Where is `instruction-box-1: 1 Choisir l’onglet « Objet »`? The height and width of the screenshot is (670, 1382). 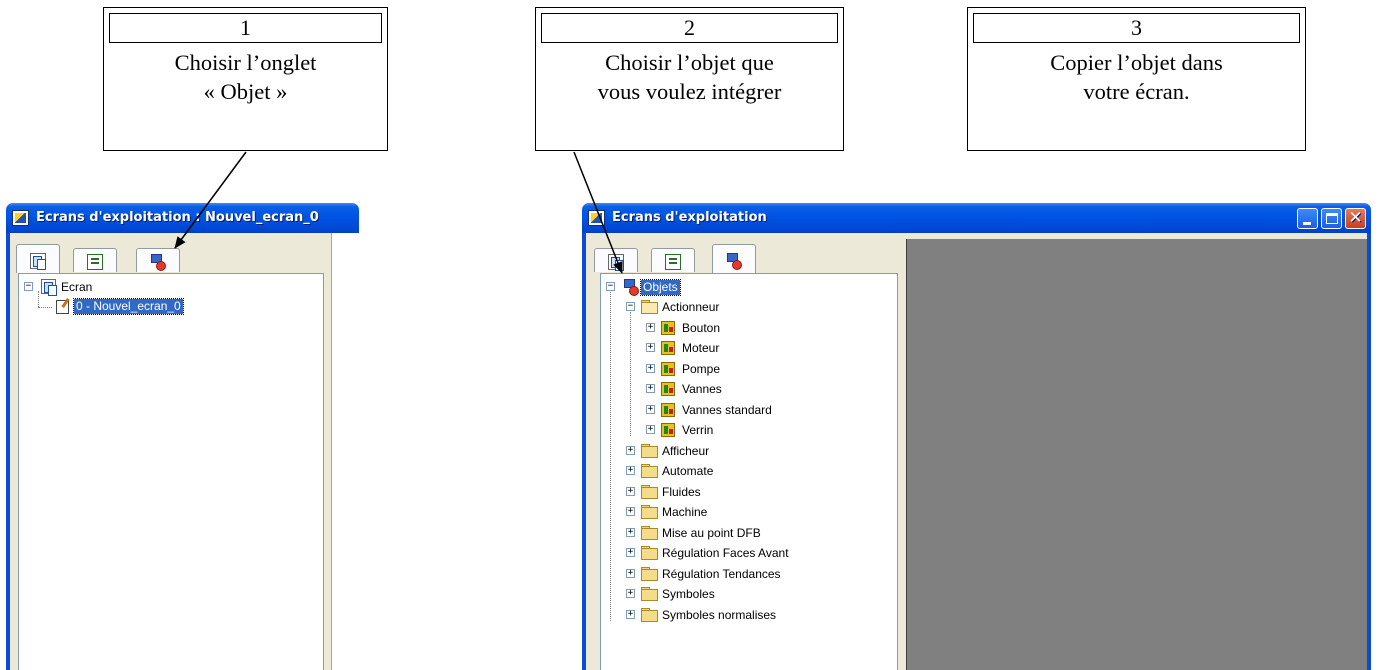 instruction-box-1: 1 Choisir l’onglet « Objet » is located at coordinates (245, 79).